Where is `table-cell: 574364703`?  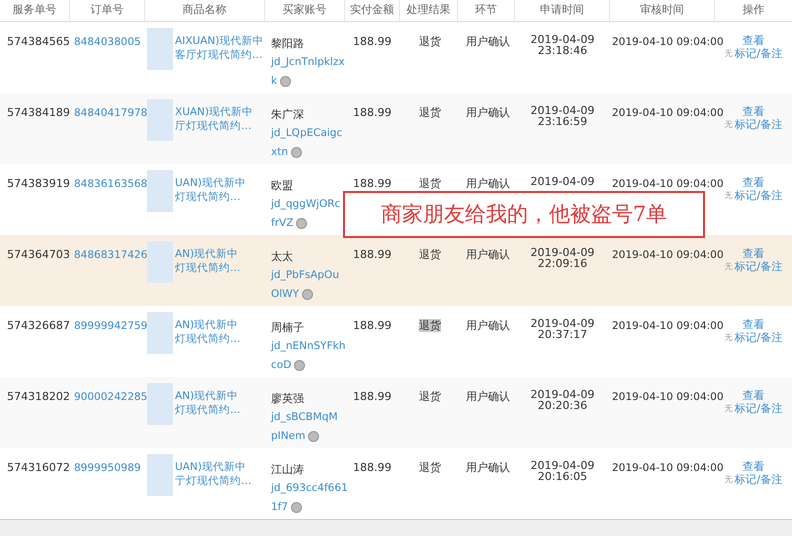
table-cell: 574364703 is located at coordinates (38, 254).